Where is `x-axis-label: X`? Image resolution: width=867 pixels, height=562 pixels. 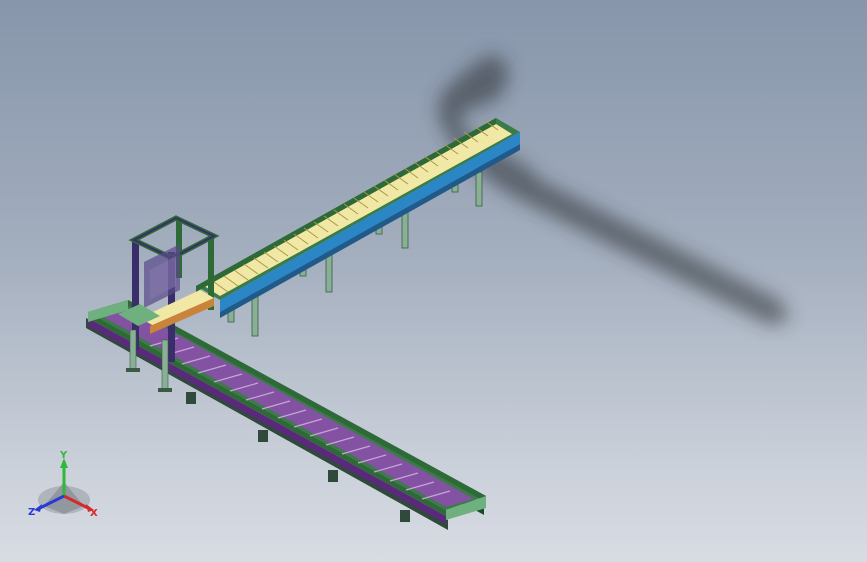 x-axis-label: X is located at coordinates (94, 513).